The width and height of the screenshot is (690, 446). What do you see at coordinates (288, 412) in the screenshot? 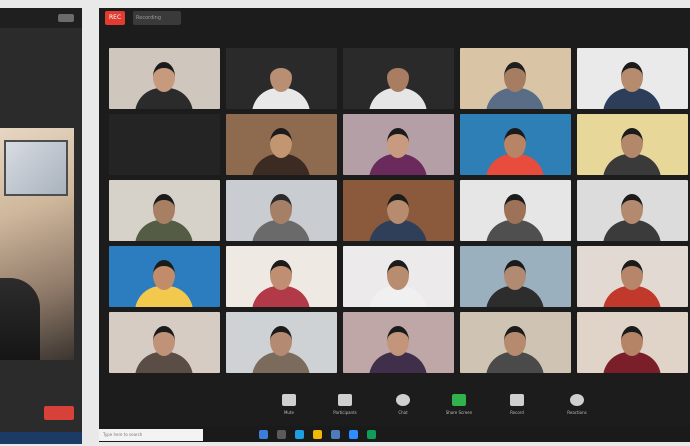
I see `mute-label: Mute` at bounding box center [288, 412].